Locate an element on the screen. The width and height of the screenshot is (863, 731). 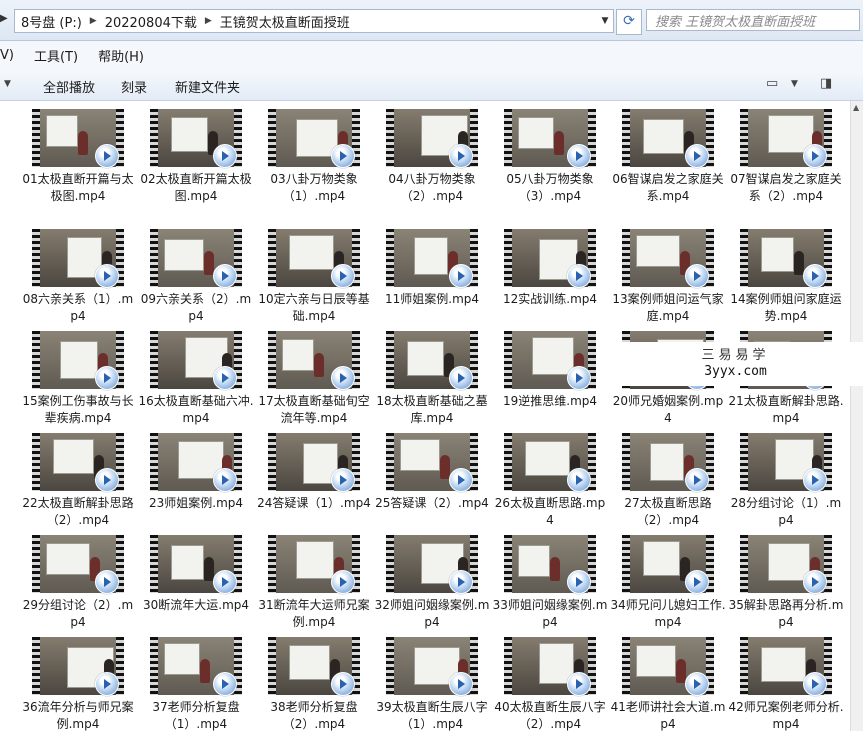
breadcrumb: 8号盘 (P:) ▶ 20220804下载 ▶ 王镜贺太极直断面授班 ▼ is located at coordinates (314, 21).